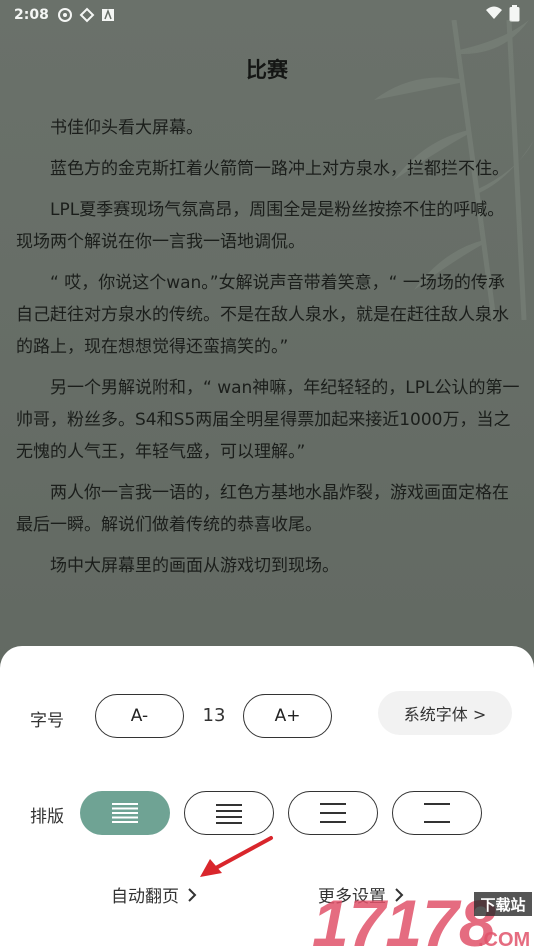 The width and height of the screenshot is (534, 950). I want to click on system-font-button: 系统字体 >, so click(445, 713).